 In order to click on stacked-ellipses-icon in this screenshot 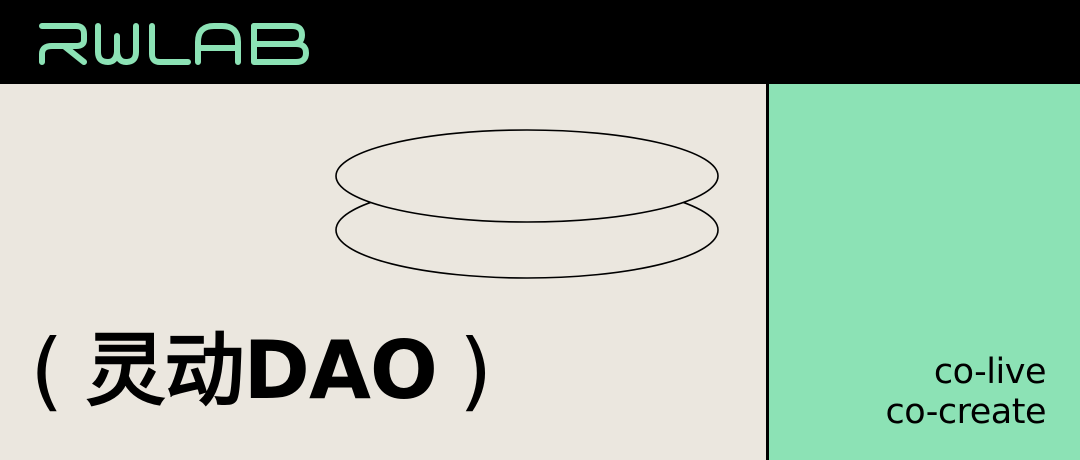, I will do `click(530, 204)`.